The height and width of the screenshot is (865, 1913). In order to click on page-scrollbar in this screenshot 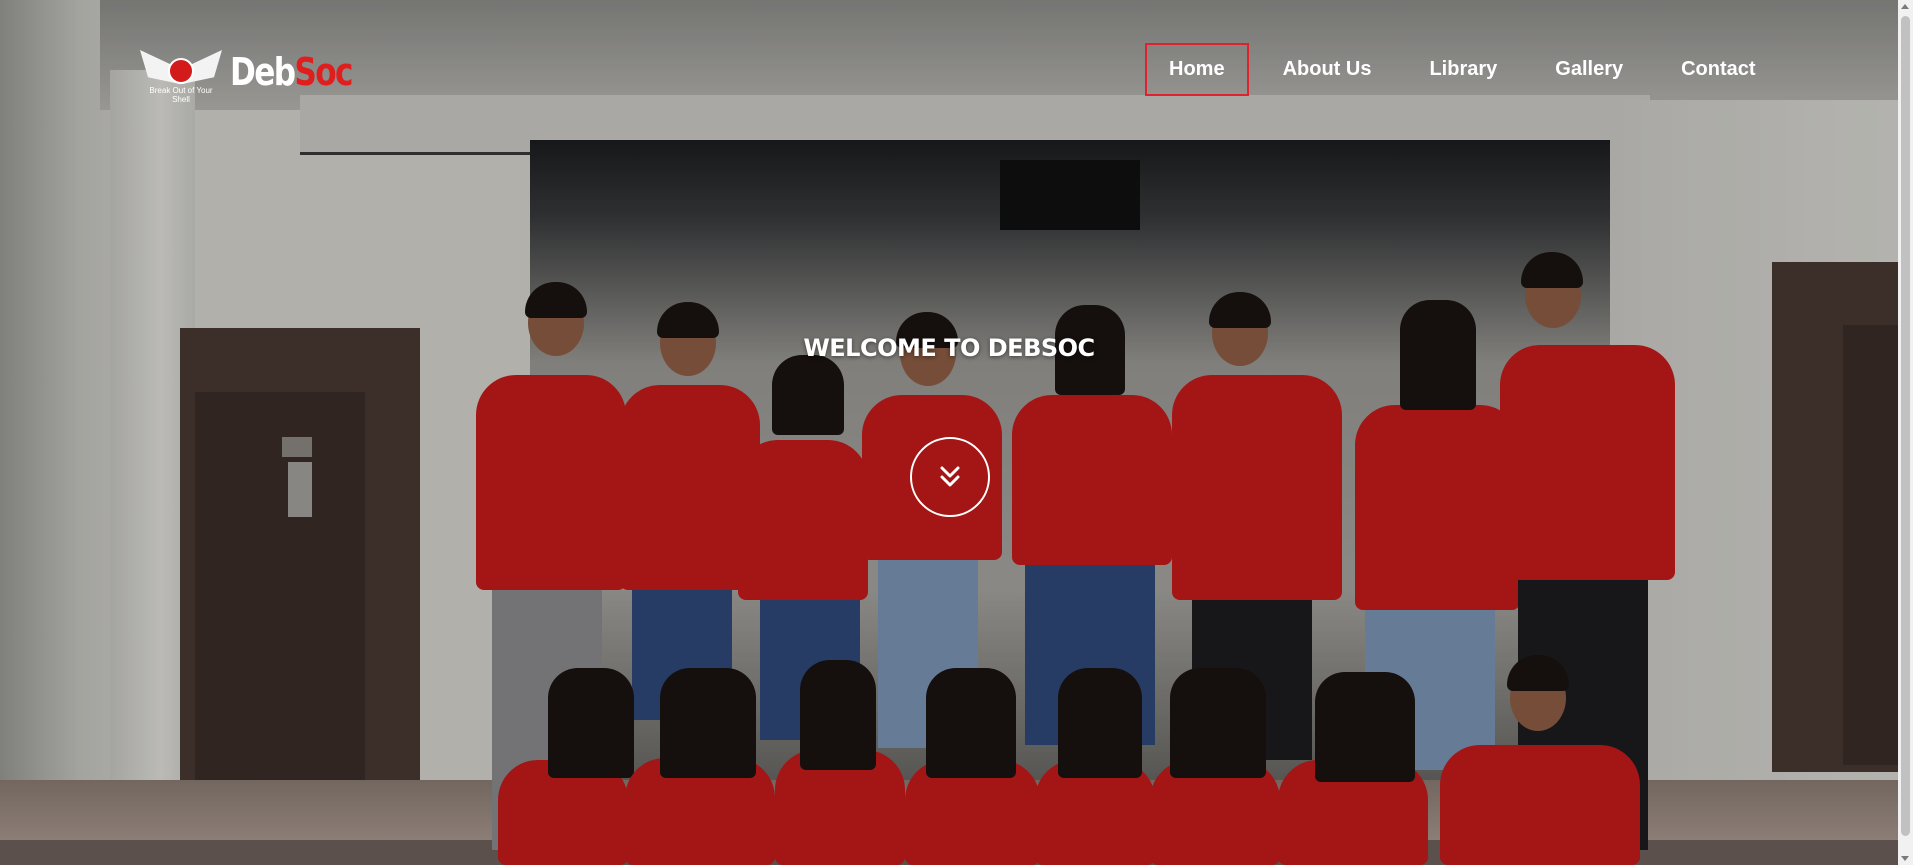, I will do `click(1905, 432)`.